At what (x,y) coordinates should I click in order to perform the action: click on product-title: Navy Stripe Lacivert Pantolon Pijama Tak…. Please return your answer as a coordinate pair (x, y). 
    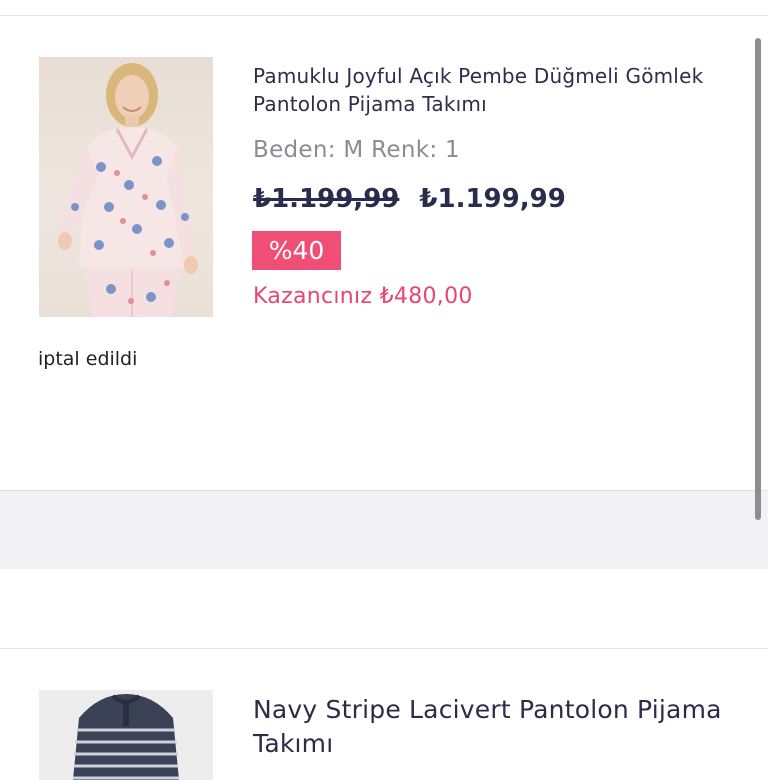
    Looking at the image, I should click on (488, 727).